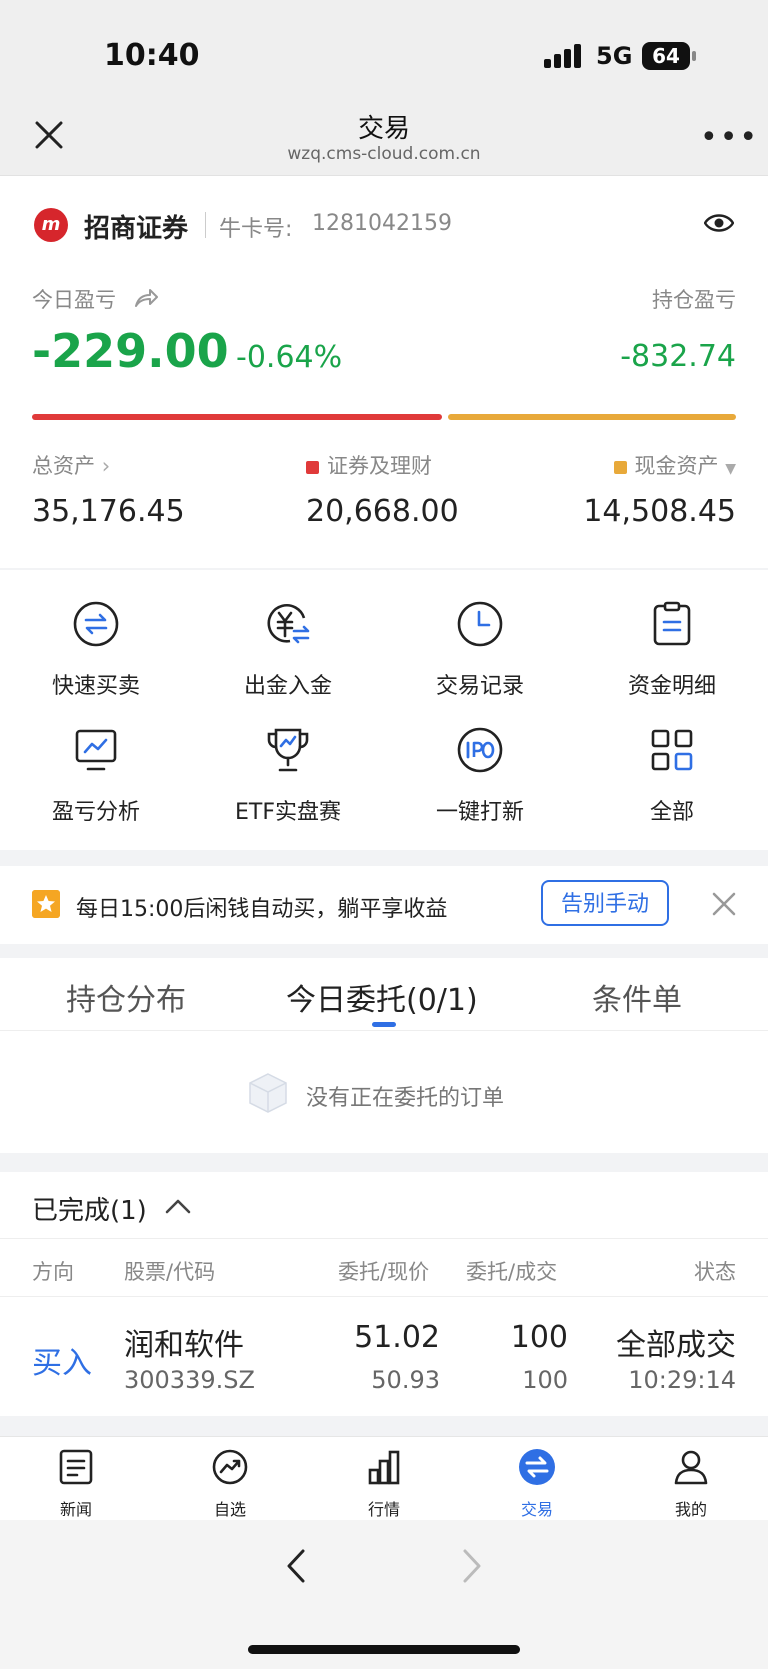 The image size is (768, 1669). Describe the element at coordinates (724, 904) in the screenshot. I see `close-icon` at that location.